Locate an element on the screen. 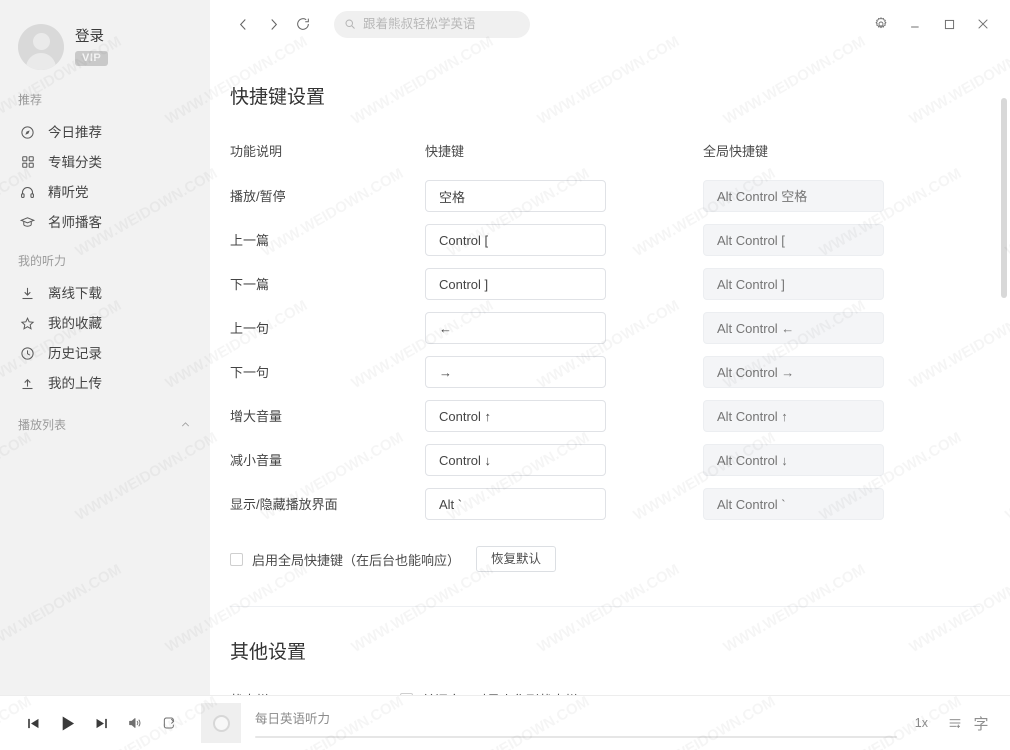 This screenshot has width=1010, height=750. subtitle-toggle: 字 is located at coordinates (981, 723).